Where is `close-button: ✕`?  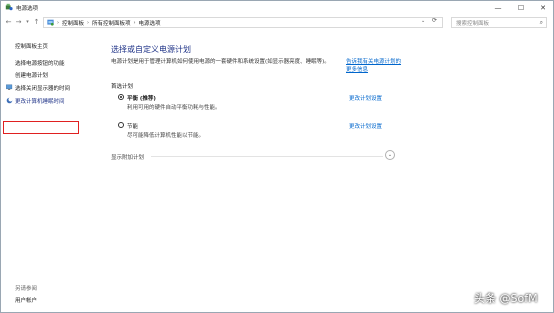 close-button: ✕ is located at coordinates (543, 7).